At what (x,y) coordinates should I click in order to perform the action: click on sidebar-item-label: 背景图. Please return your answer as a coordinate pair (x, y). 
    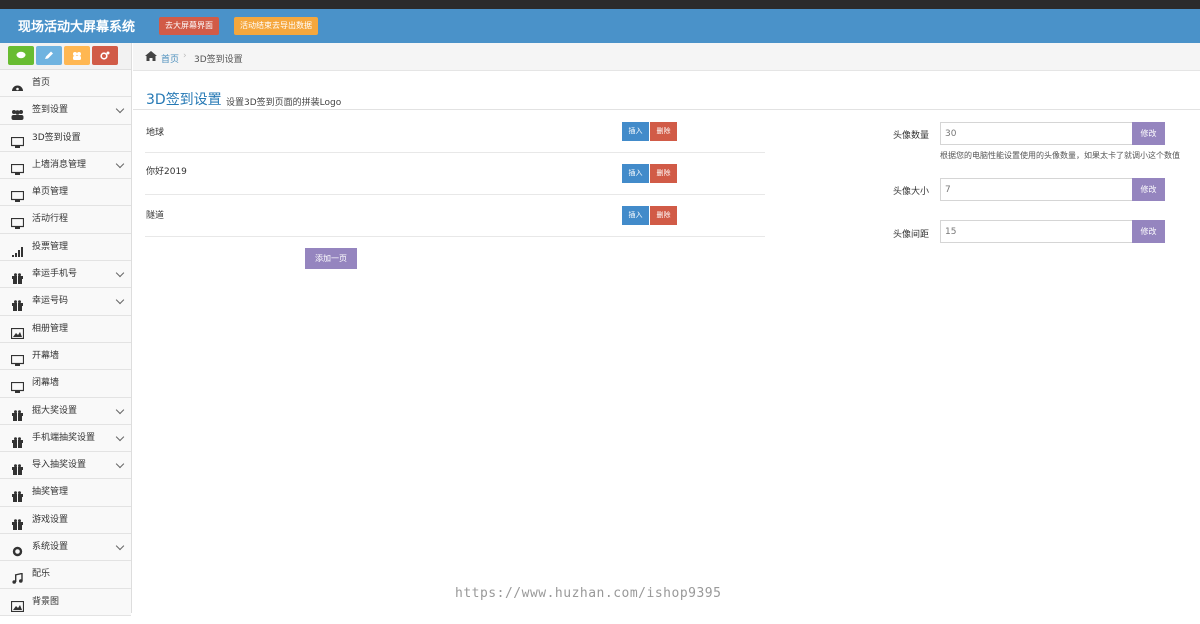
    Looking at the image, I should click on (46, 601).